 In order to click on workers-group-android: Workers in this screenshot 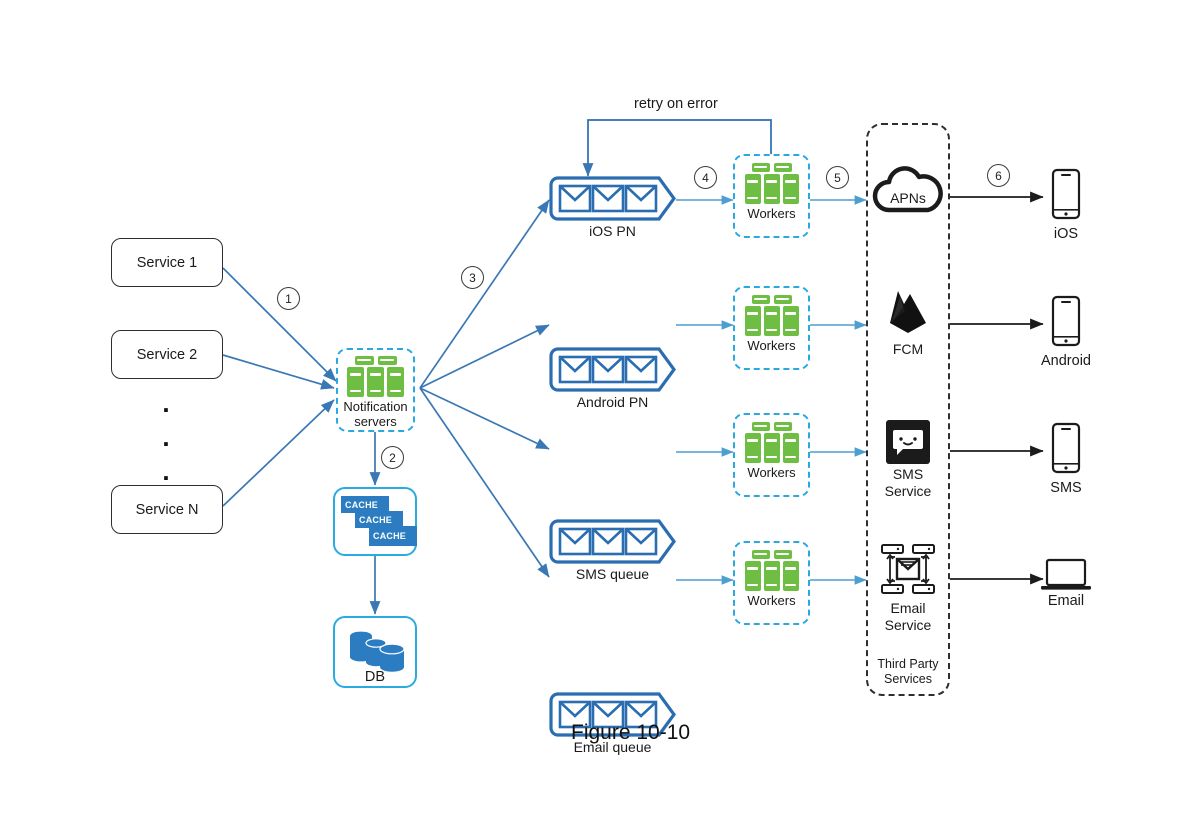, I will do `click(771, 328)`.